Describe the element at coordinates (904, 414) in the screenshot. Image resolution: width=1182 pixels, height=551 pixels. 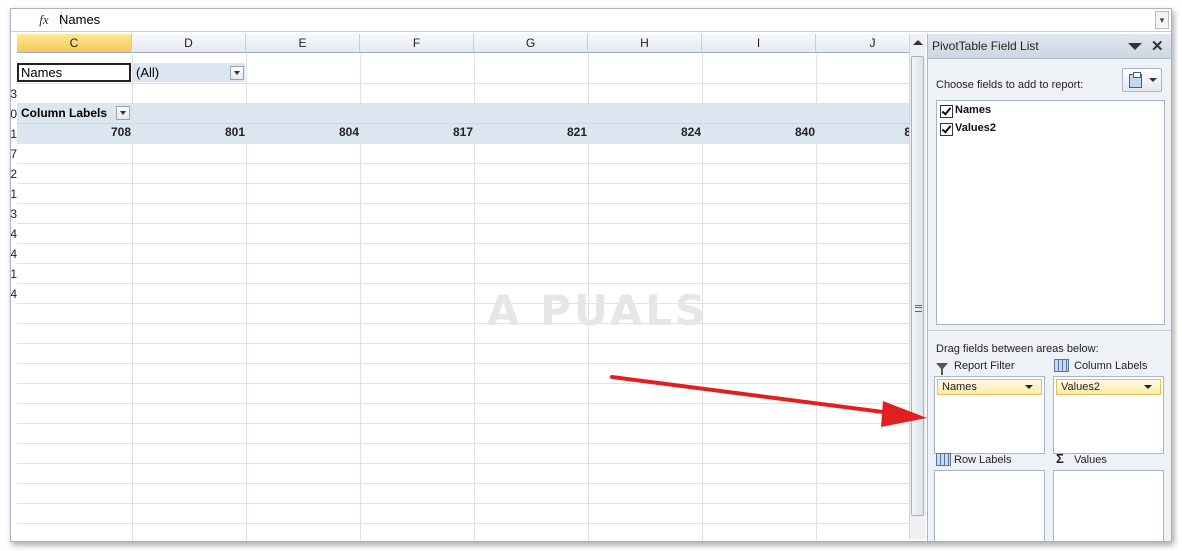
I see `arrow-head` at that location.